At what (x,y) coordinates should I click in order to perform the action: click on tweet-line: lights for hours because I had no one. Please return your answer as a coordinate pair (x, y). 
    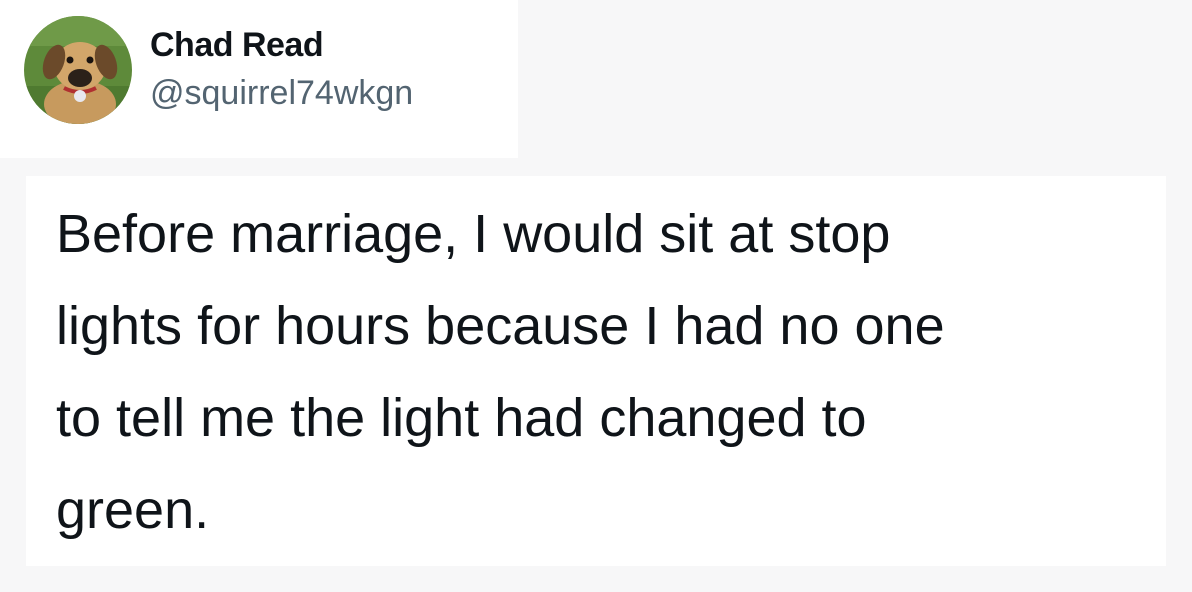
    Looking at the image, I should click on (500, 326).